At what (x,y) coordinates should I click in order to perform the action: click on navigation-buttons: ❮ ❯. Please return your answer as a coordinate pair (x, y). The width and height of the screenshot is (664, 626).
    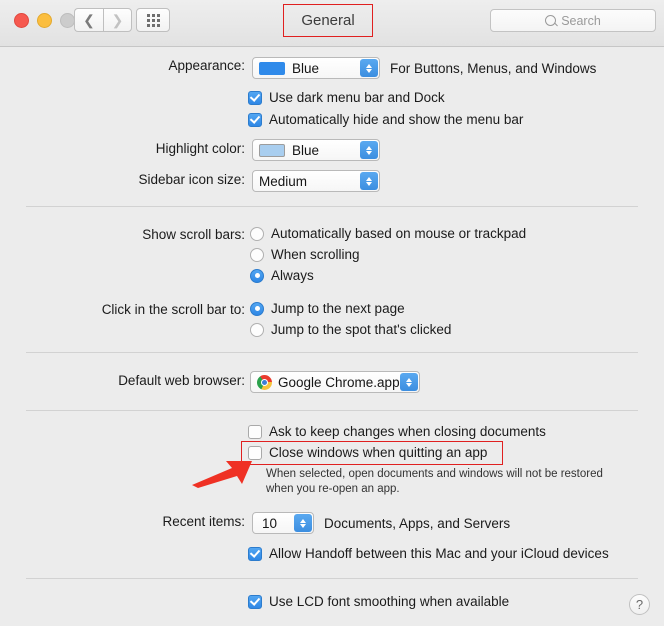
    Looking at the image, I should click on (103, 20).